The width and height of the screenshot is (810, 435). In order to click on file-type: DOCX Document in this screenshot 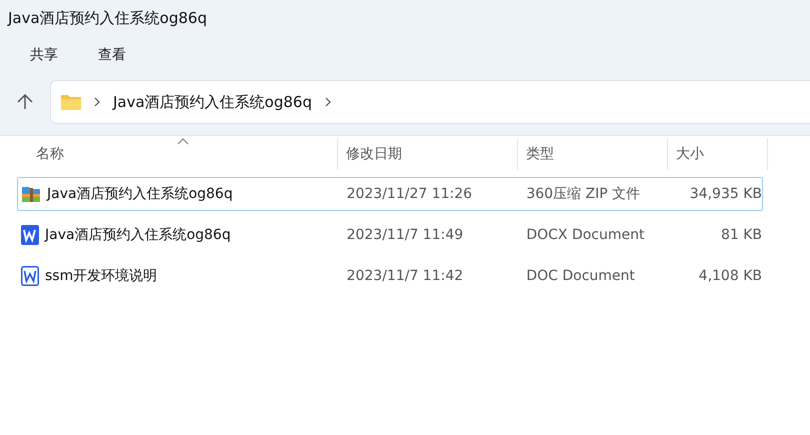, I will do `click(585, 235)`.